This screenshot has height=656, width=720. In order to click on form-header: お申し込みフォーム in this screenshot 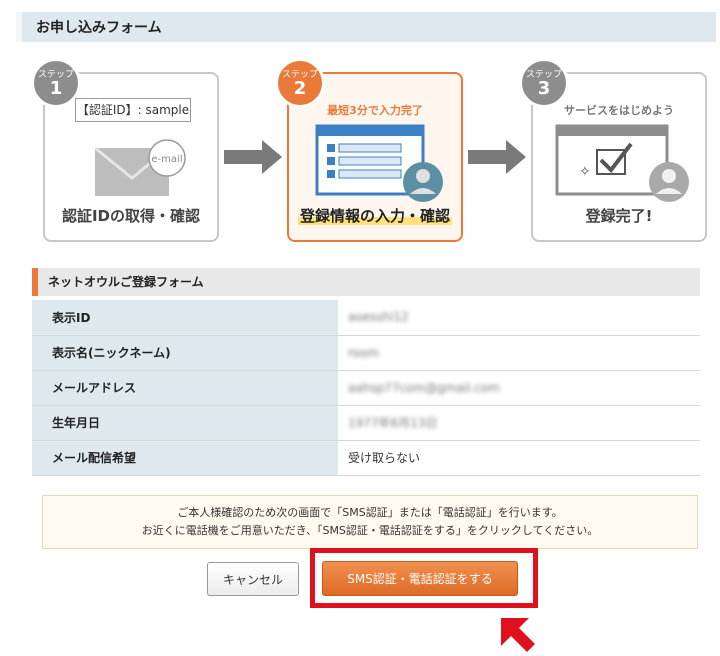, I will do `click(366, 27)`.